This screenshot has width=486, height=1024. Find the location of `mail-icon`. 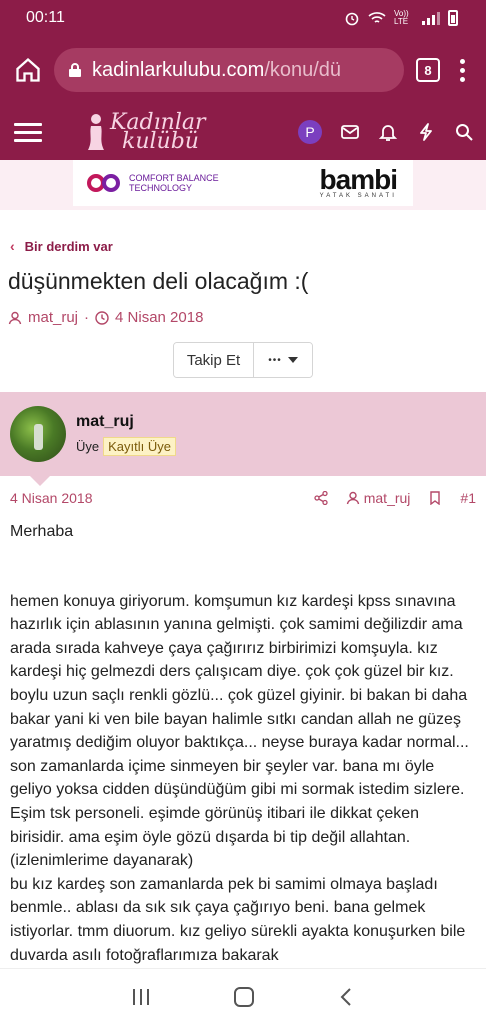

mail-icon is located at coordinates (350, 132).